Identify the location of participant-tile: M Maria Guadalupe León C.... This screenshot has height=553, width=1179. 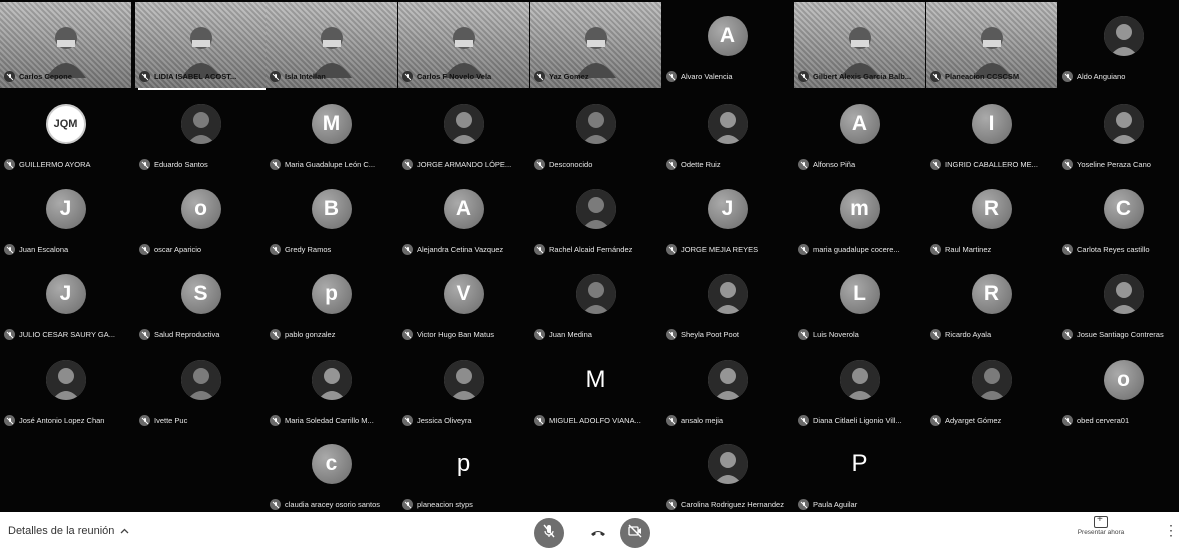
(331, 133).